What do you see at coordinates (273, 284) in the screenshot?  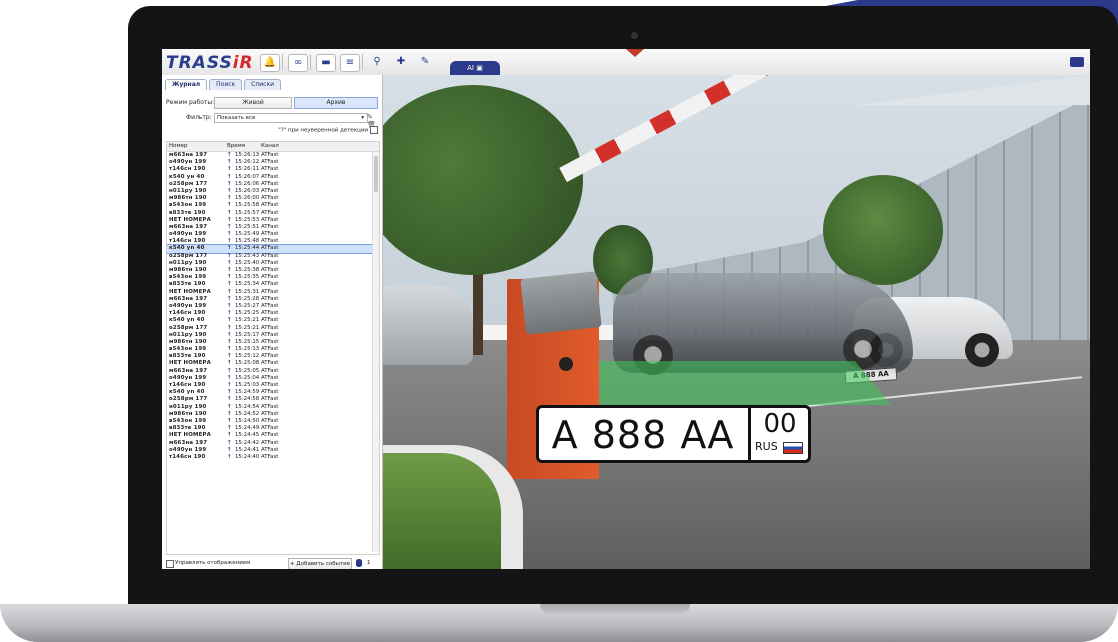 I see `table-row: в833те 190 ↑ 15:25:34 ATFast` at bounding box center [273, 284].